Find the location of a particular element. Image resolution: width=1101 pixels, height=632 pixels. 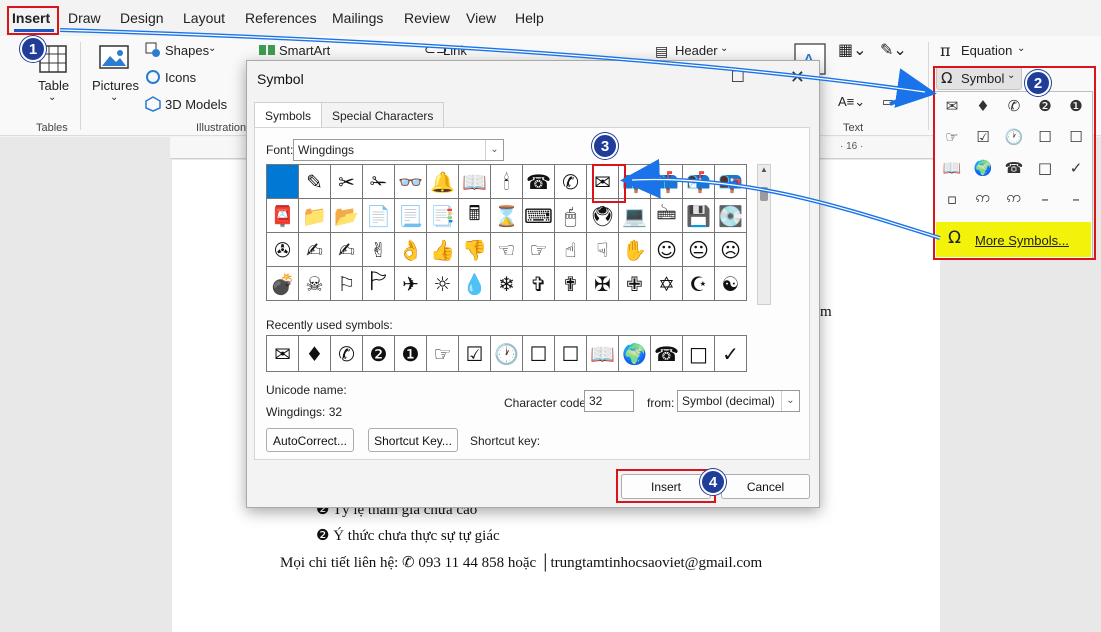

tab-design: Design is located at coordinates (142, 18).